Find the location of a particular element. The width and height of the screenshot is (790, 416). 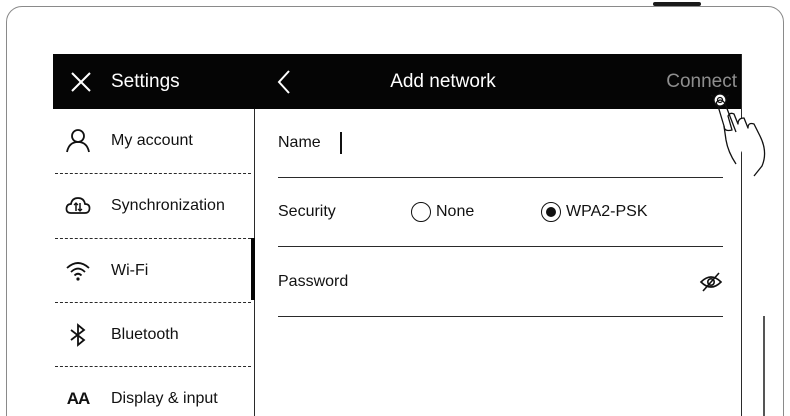

radio-dot is located at coordinates (551, 212).